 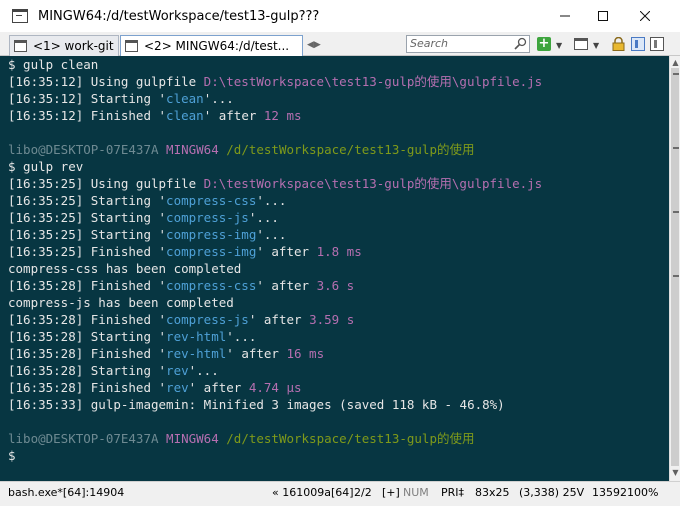 I want to click on lock-icon, so click(x=618, y=44).